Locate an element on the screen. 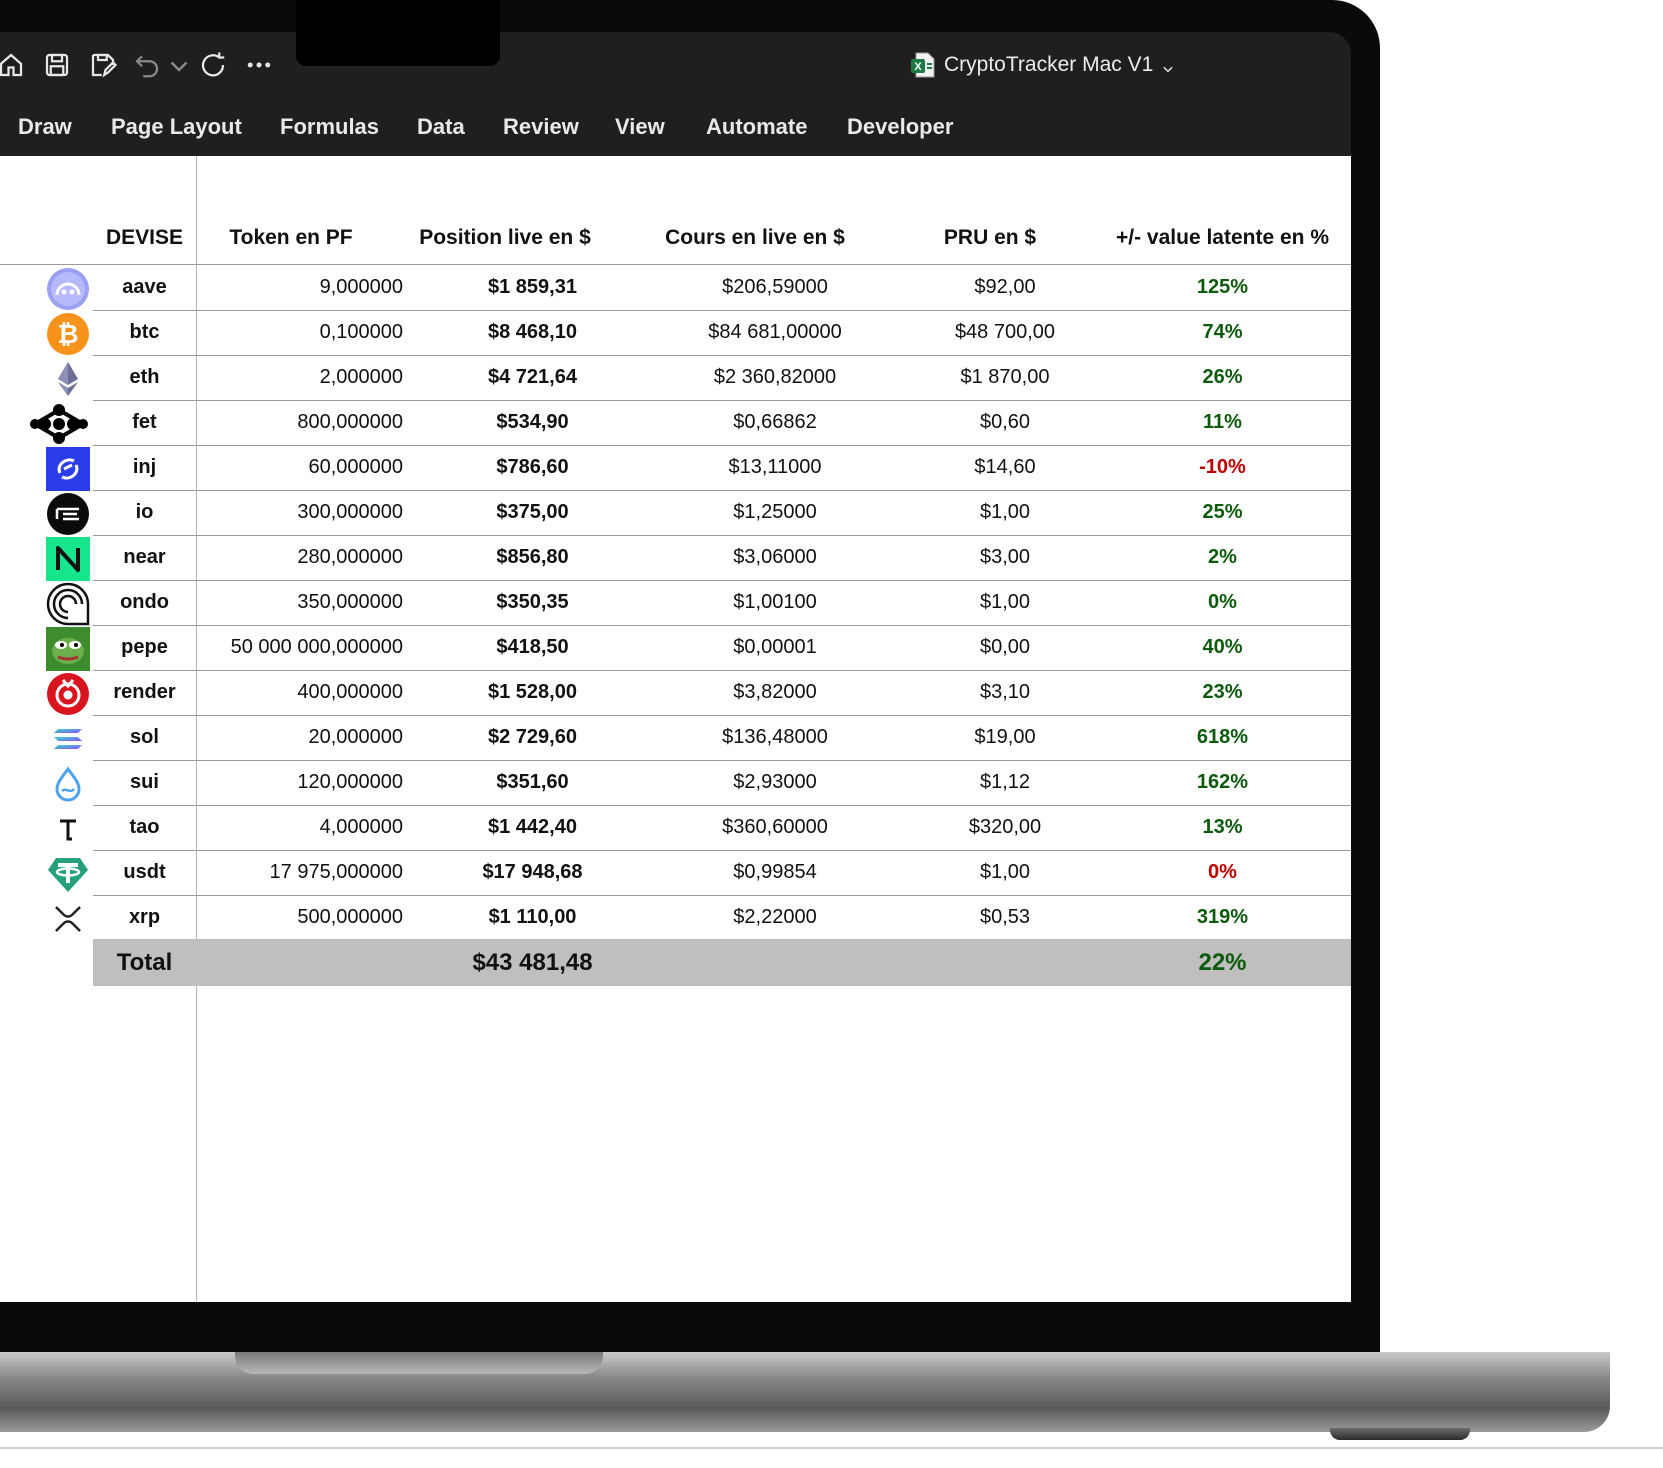 The width and height of the screenshot is (1663, 1468). cell-position: $375,00 is located at coordinates (532, 512).